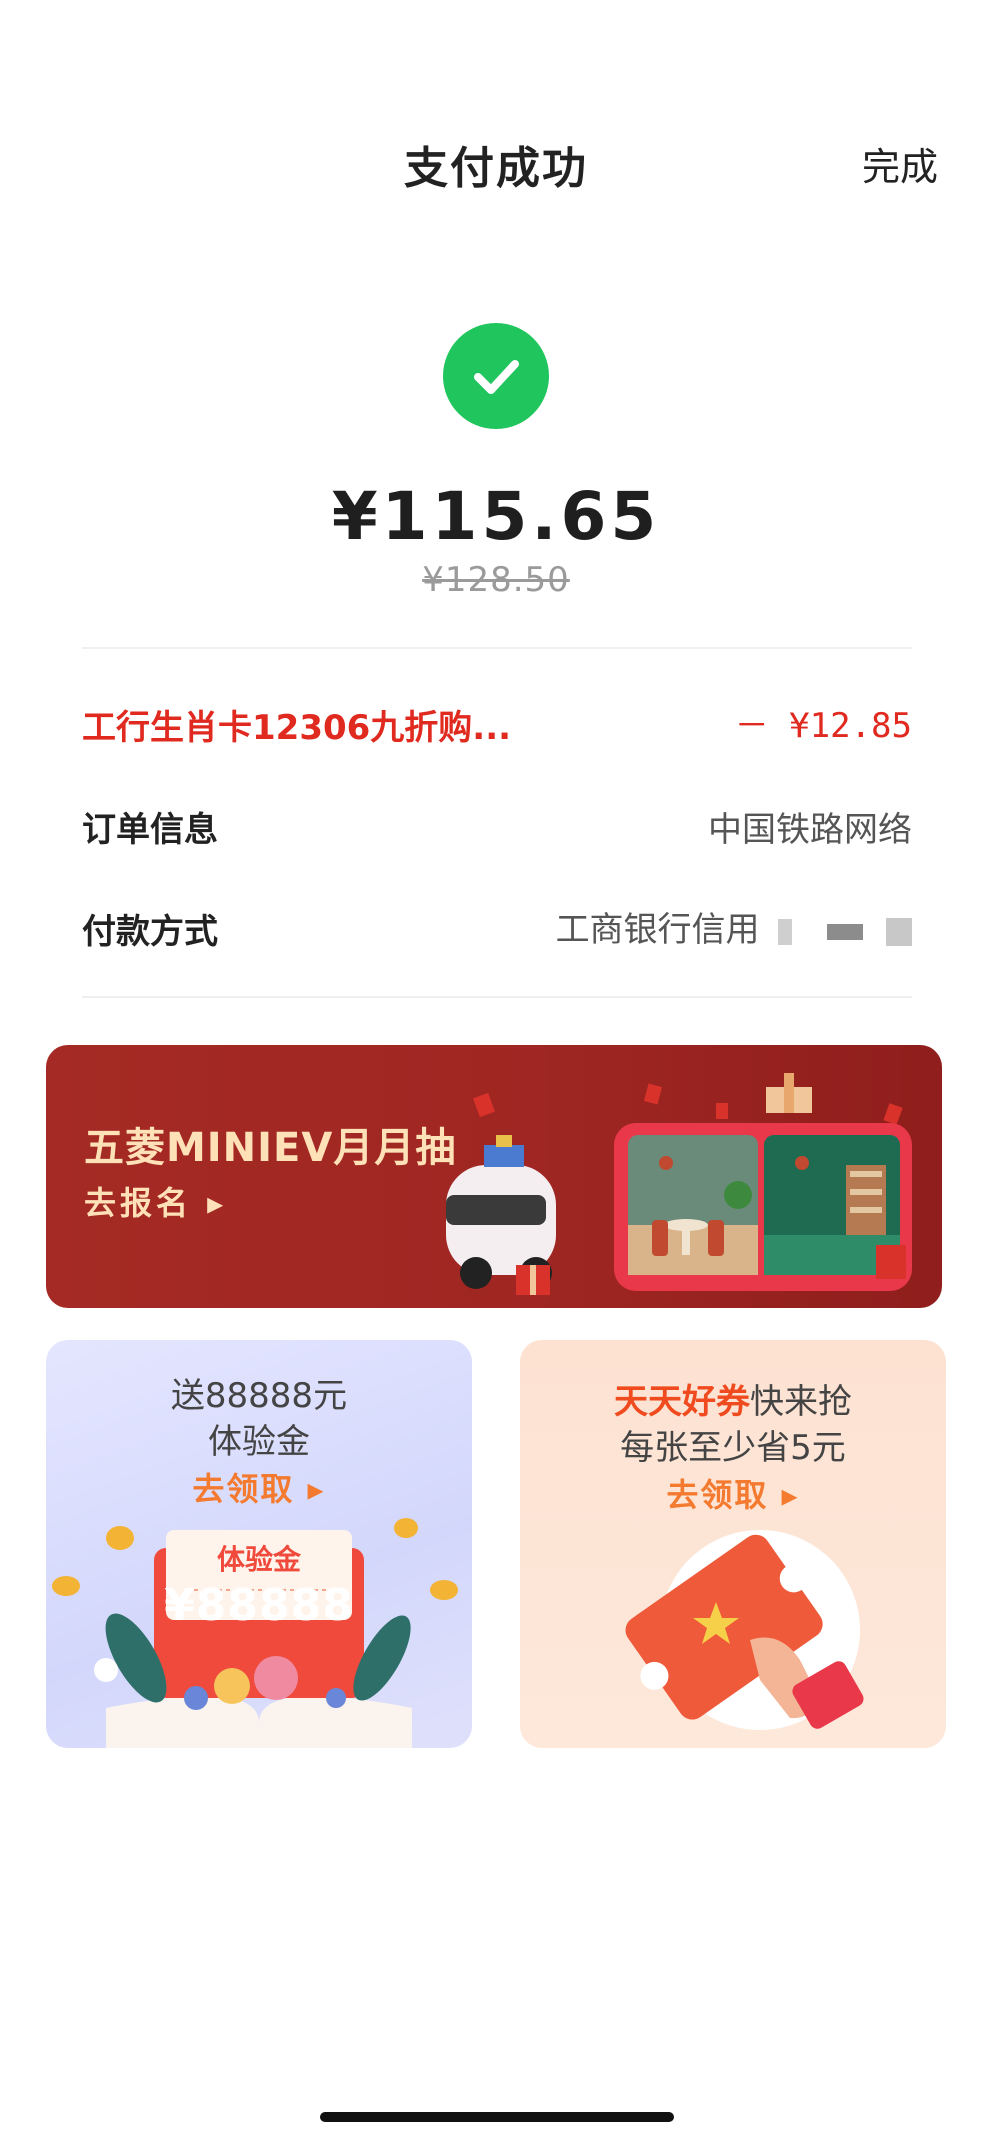 This screenshot has width=992, height=2146. I want to click on coupon-line2: 每张至少省5元, so click(733, 1448).